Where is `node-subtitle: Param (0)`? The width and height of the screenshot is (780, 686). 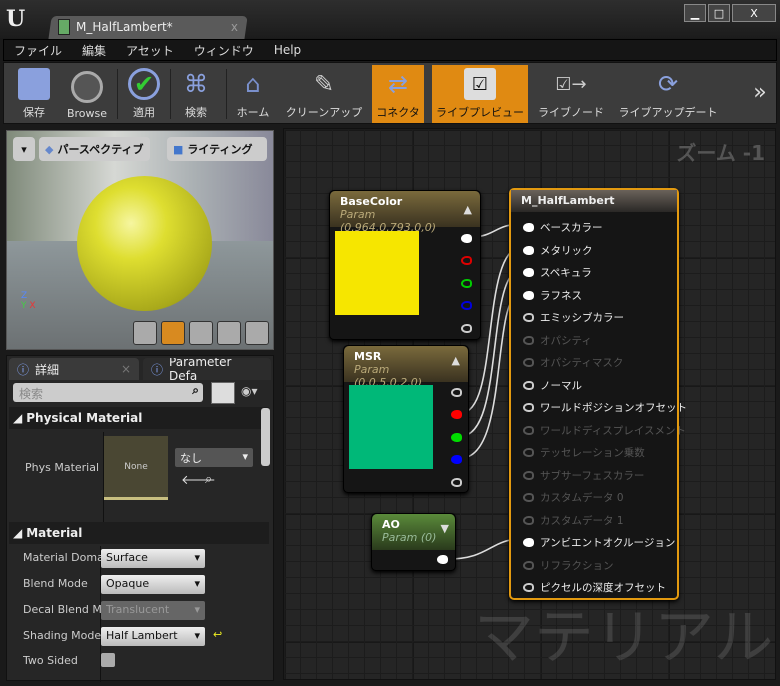
node-subtitle: Param (0) is located at coordinates (409, 537).